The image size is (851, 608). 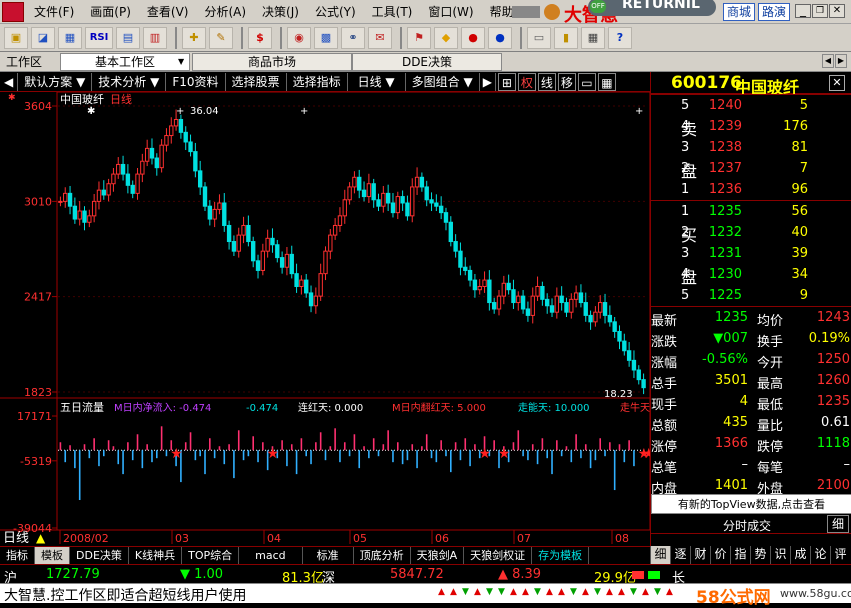 What do you see at coordinates (335, 12) in the screenshot?
I see `menu-formula: 公式(Y)` at bounding box center [335, 12].